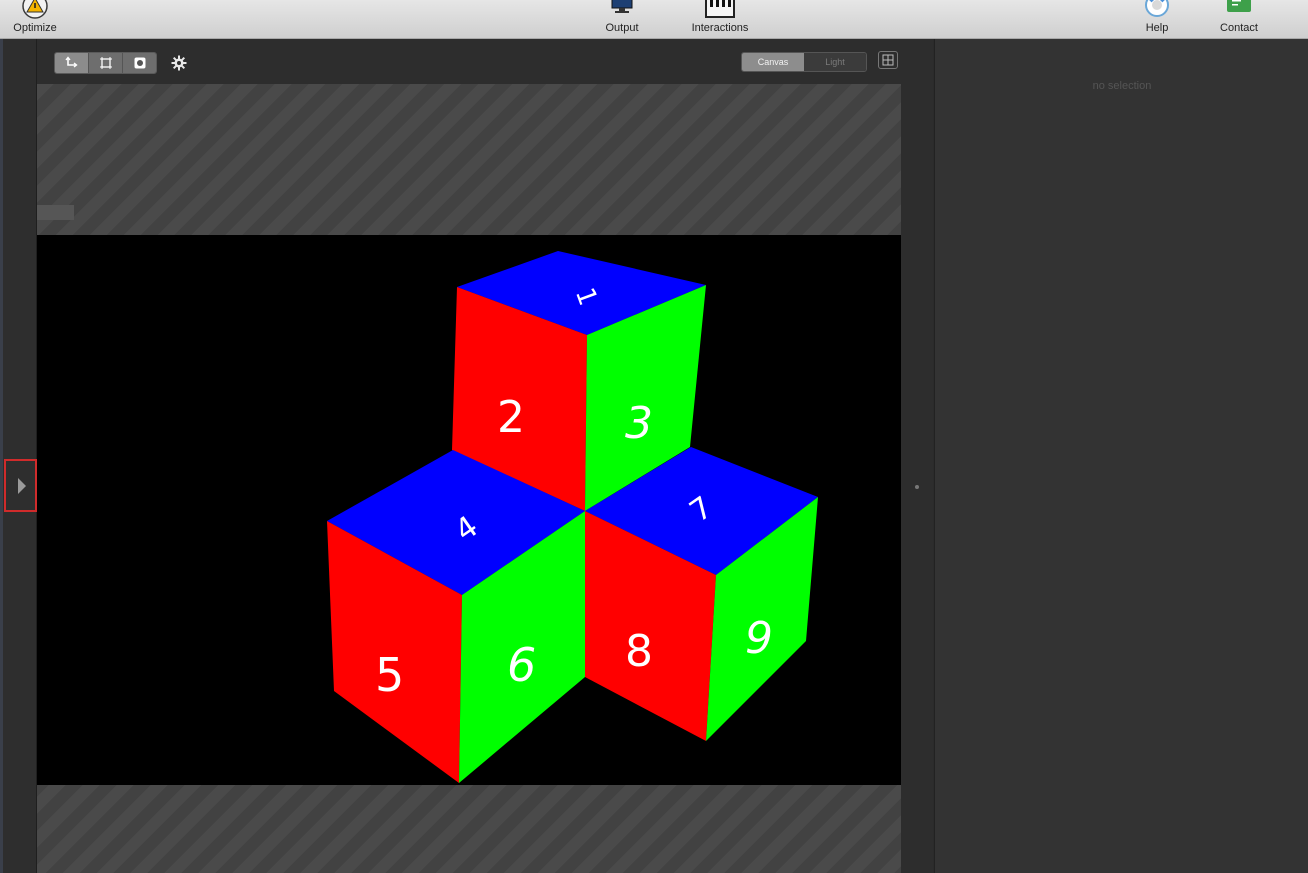 The width and height of the screenshot is (1308, 873). I want to click on gear-icon, so click(179, 63).